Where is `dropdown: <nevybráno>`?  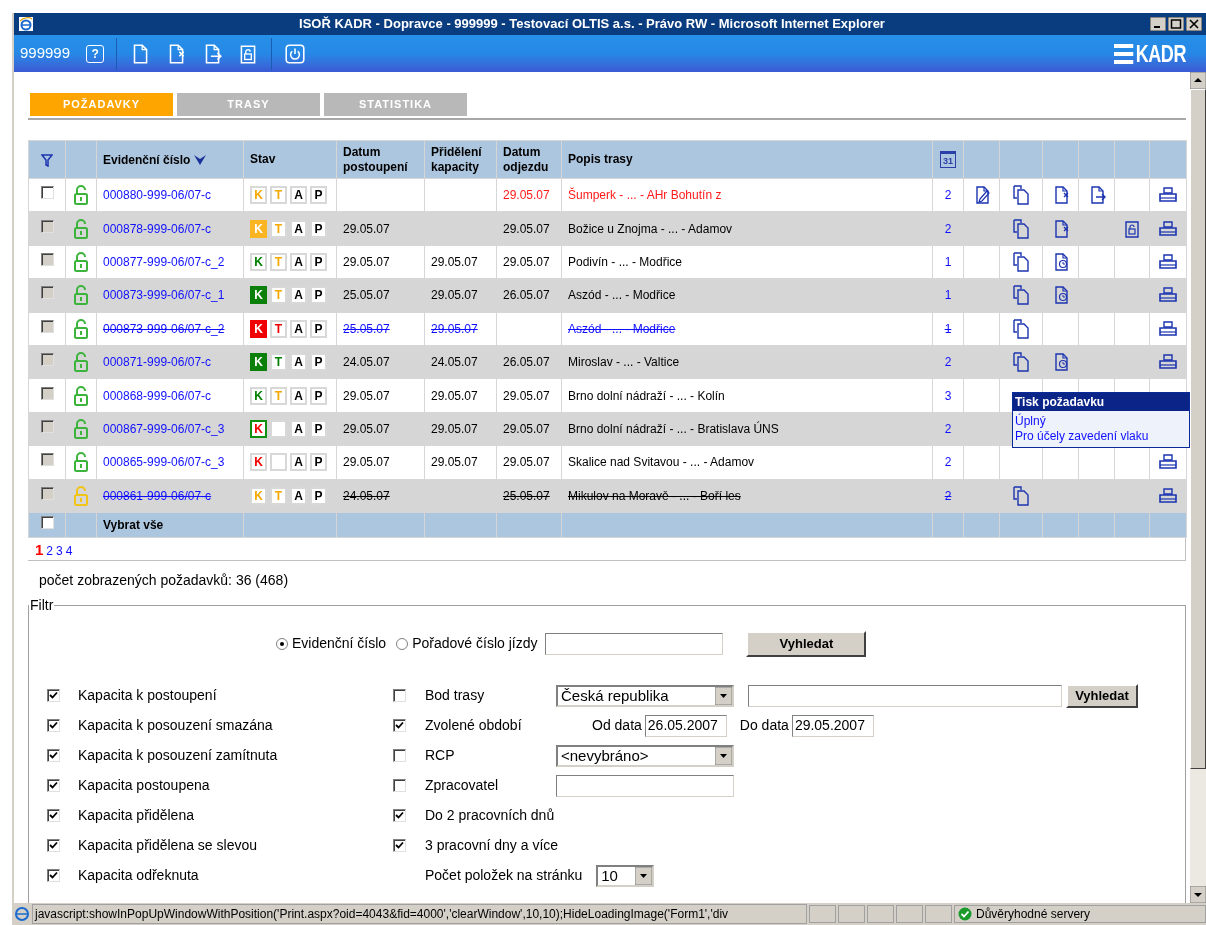
dropdown: <nevybráno> is located at coordinates (645, 755).